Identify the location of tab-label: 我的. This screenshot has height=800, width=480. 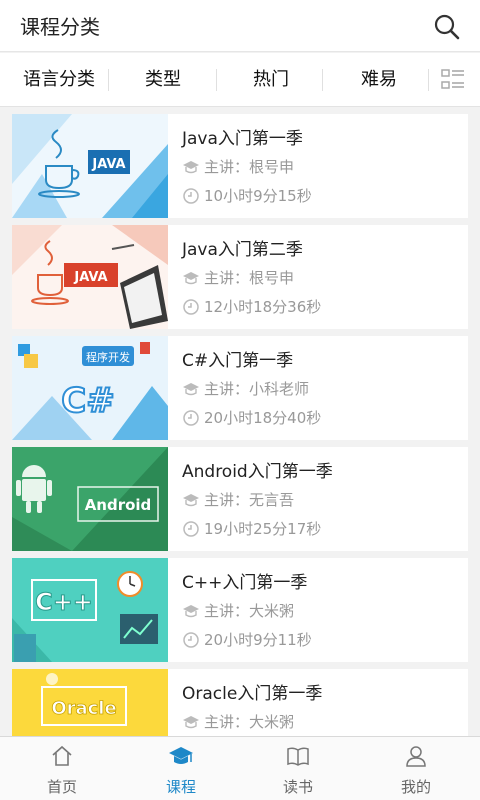
(415, 787).